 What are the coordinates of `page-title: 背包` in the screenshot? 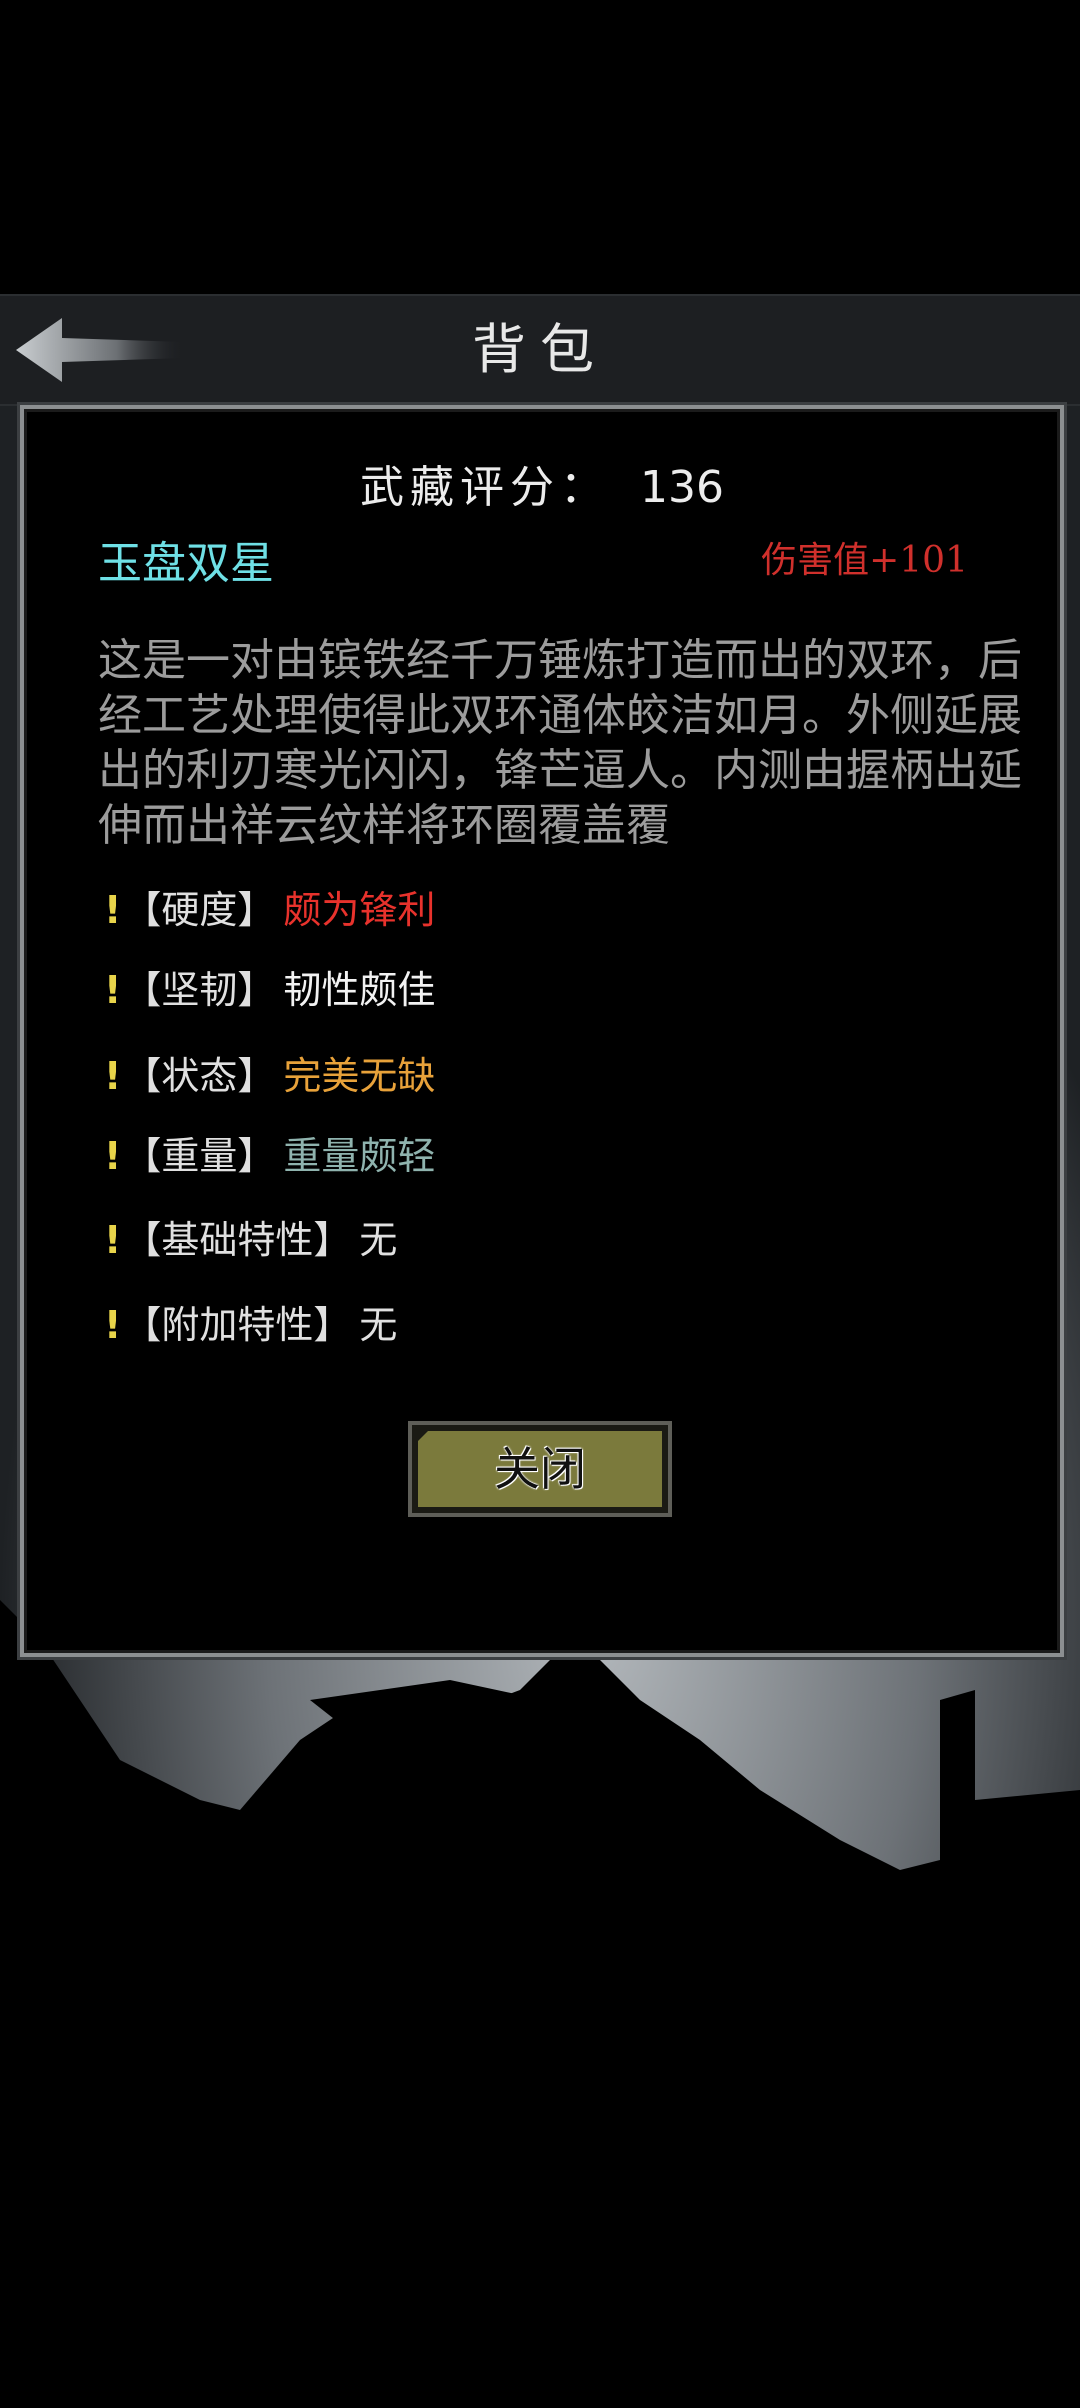 It's located at (540, 349).